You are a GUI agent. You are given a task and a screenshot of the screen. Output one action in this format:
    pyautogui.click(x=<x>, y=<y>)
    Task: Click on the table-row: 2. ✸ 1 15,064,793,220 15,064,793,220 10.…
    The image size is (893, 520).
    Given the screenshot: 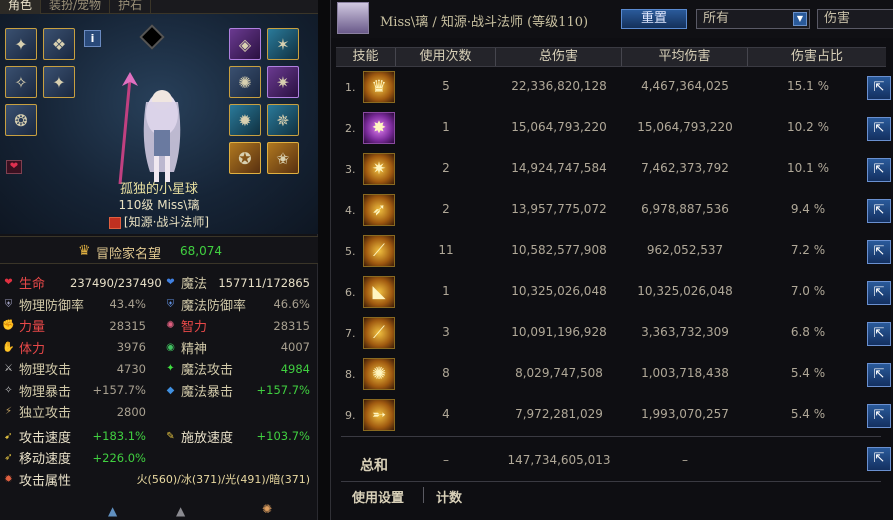 What is the action you would take?
    pyautogui.click(x=614, y=128)
    